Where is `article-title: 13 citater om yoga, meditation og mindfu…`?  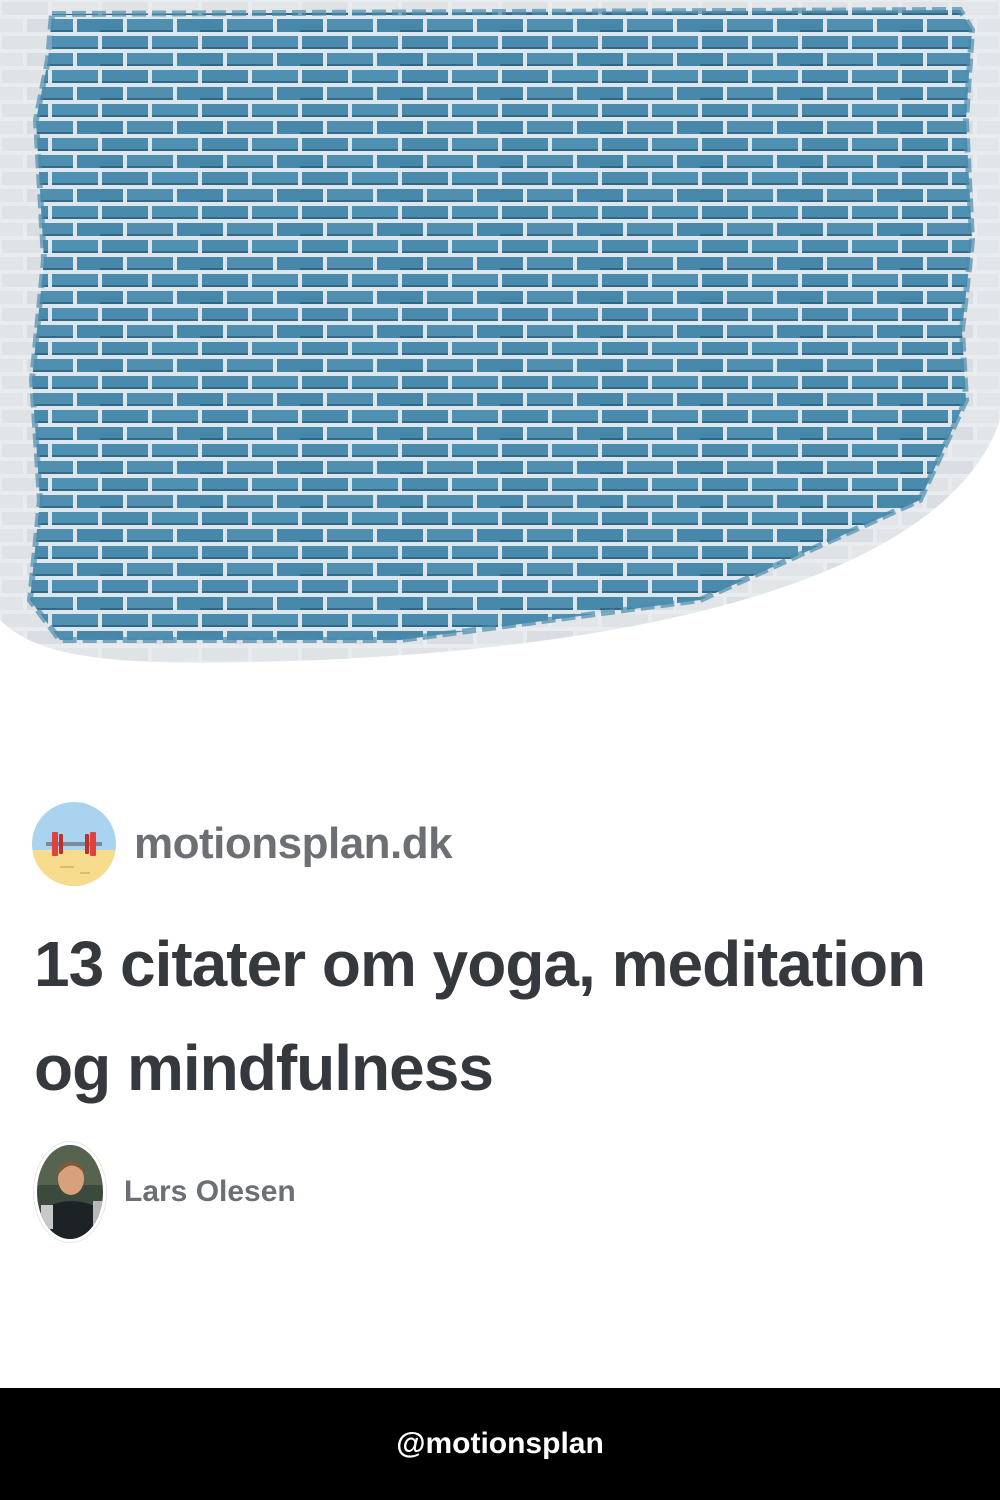 article-title: 13 citater om yoga, meditation og mindfu… is located at coordinates (480, 1016).